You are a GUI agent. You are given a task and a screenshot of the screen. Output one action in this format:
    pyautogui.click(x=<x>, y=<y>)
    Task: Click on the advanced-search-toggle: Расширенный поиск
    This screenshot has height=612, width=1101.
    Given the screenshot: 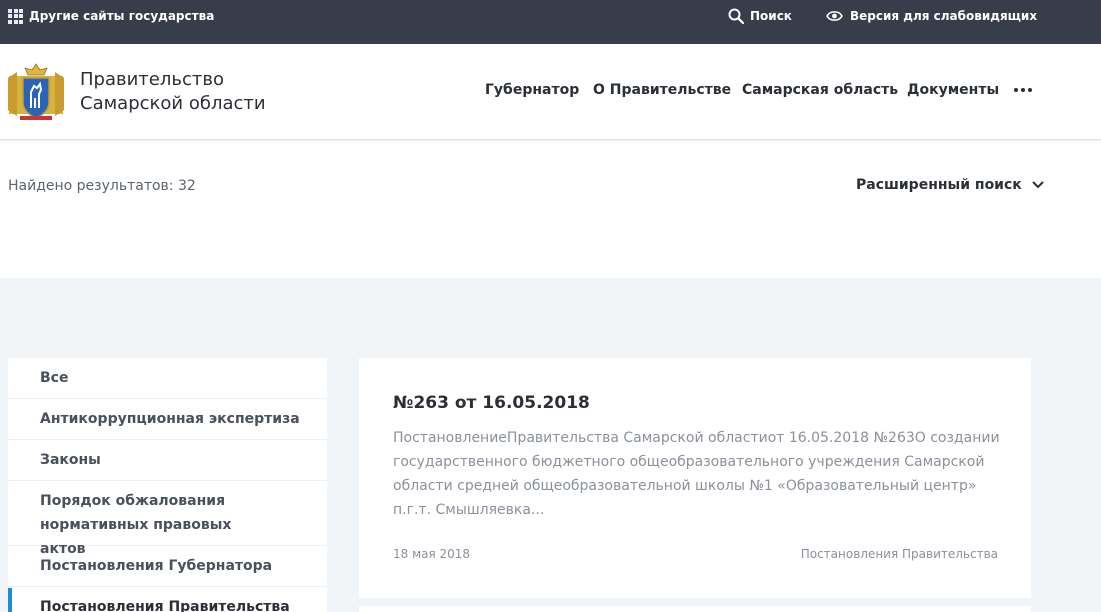 What is the action you would take?
    pyautogui.click(x=950, y=185)
    